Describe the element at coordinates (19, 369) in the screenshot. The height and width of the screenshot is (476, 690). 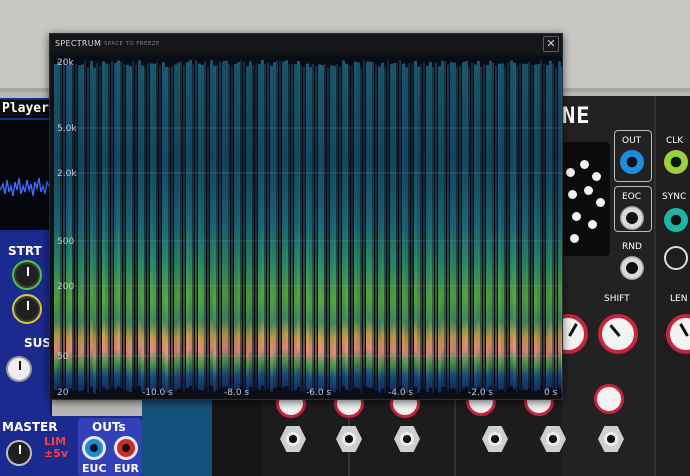
I see `sus-knob` at that location.